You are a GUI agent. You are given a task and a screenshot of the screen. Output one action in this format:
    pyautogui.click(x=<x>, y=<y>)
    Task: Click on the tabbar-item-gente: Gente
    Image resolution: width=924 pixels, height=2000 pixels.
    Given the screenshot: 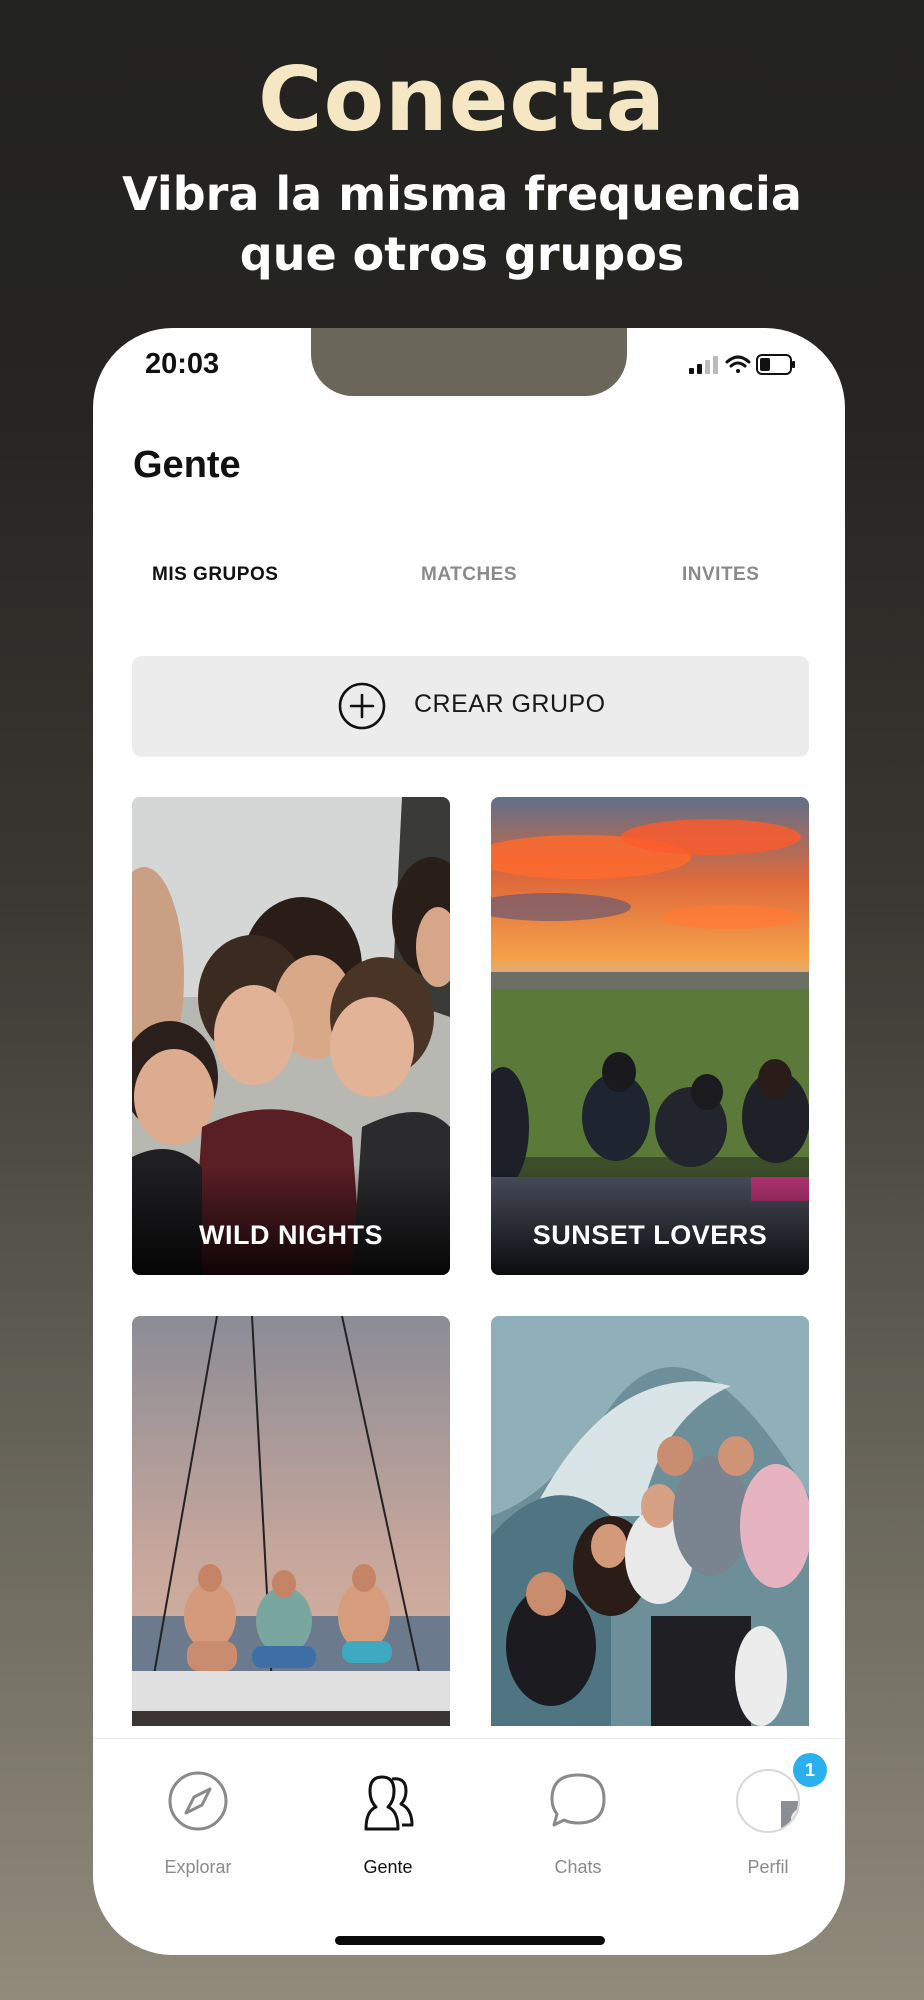 What is the action you would take?
    pyautogui.click(x=388, y=1819)
    